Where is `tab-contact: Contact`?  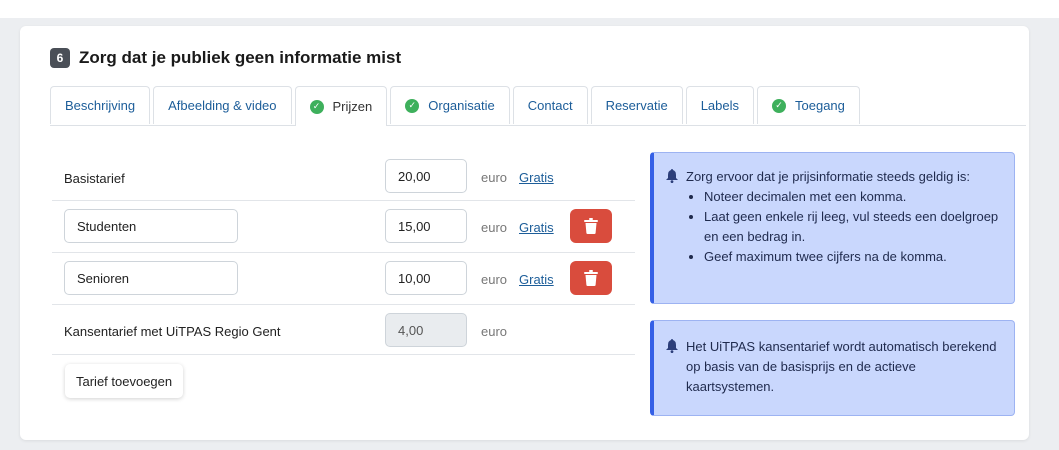 tab-contact: Contact is located at coordinates (550, 105).